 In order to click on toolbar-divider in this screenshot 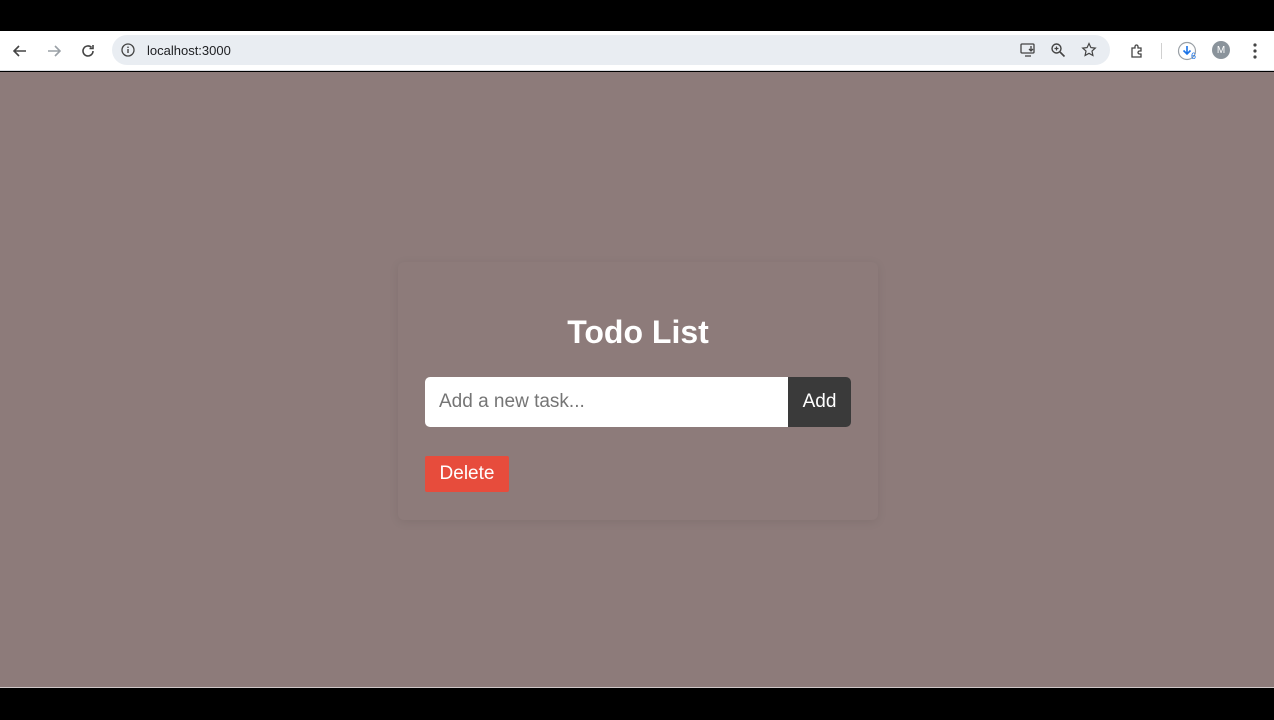, I will do `click(1161, 51)`.